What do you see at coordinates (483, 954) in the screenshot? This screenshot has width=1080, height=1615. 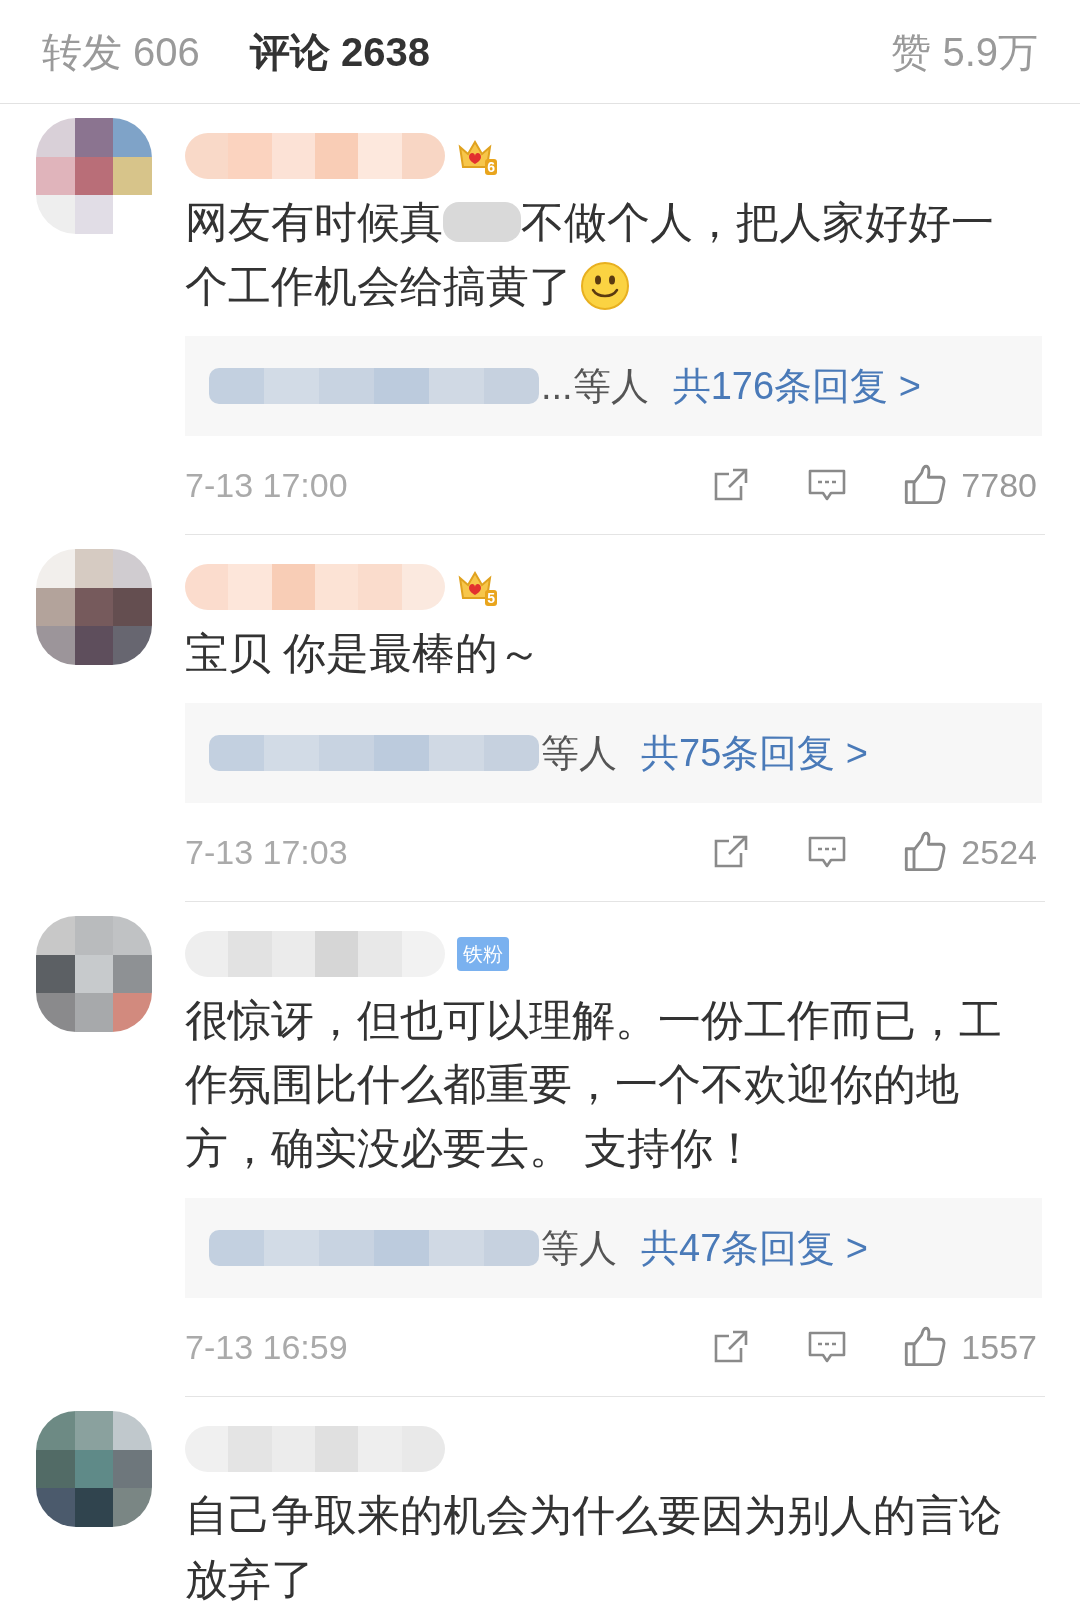 I see `fan-badge: 铁粉` at bounding box center [483, 954].